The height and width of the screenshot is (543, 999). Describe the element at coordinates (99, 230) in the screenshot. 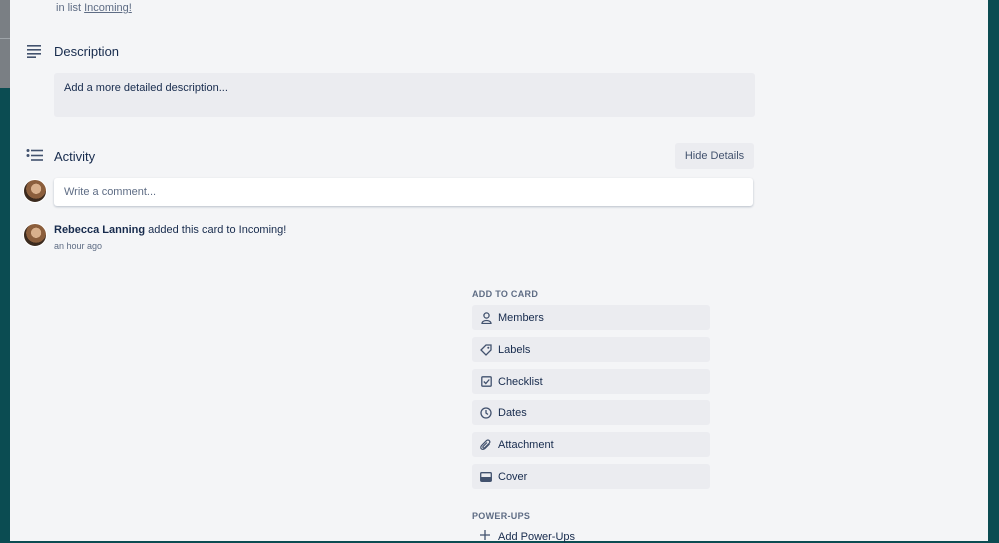

I see `activity-user-name: Rebecca Lanning` at that location.